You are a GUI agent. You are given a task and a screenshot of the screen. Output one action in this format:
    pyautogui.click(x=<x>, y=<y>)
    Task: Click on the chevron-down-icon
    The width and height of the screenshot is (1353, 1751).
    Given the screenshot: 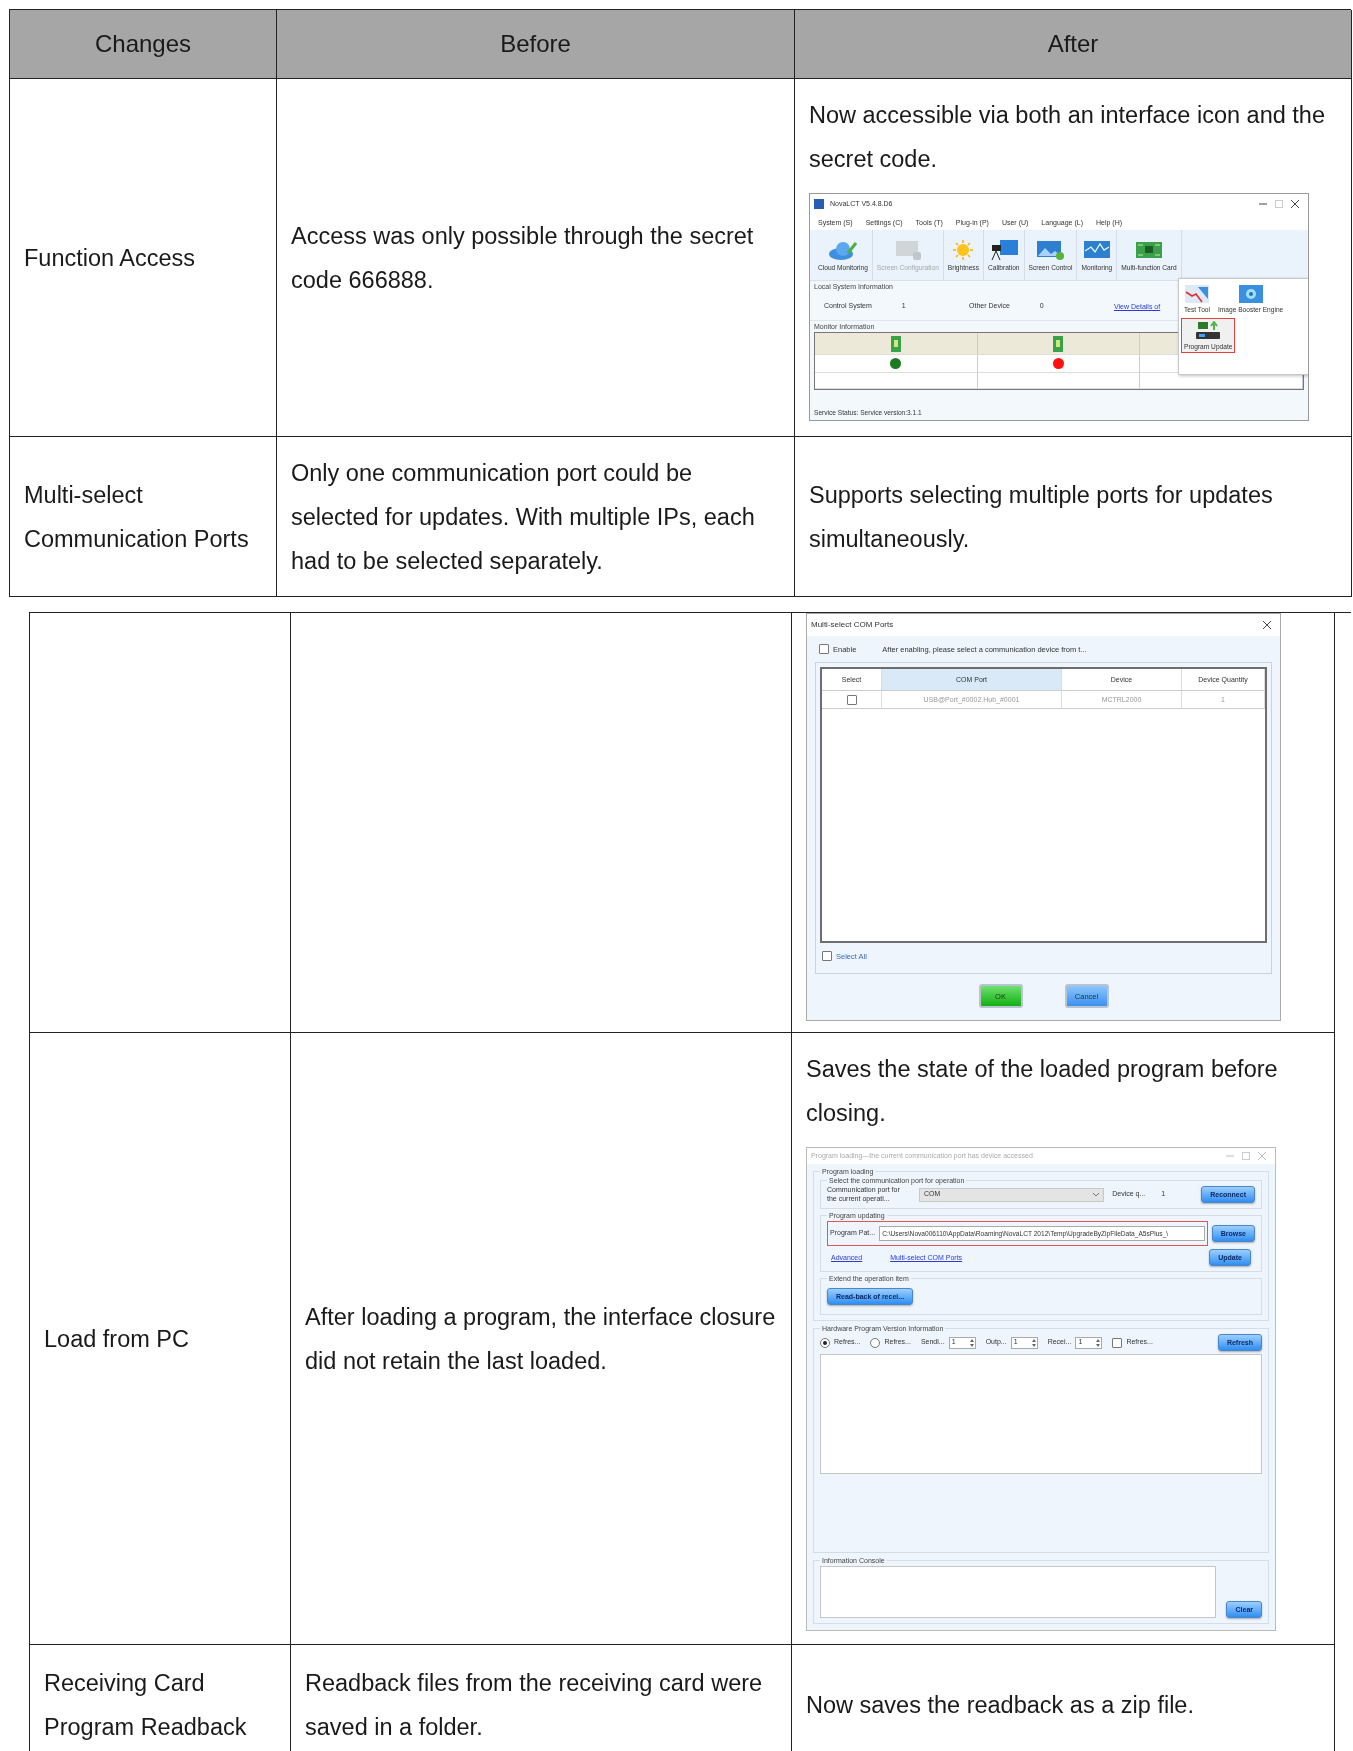 What is the action you would take?
    pyautogui.click(x=1096, y=1194)
    